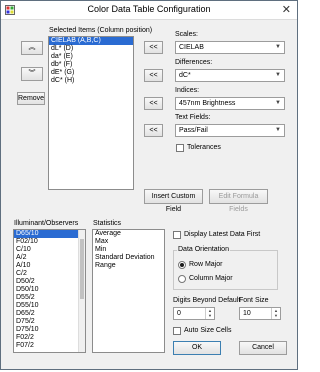 This screenshot has height=372, width=320. What do you see at coordinates (49, 306) in the screenshot?
I see `list-item: D55/10` at bounding box center [49, 306].